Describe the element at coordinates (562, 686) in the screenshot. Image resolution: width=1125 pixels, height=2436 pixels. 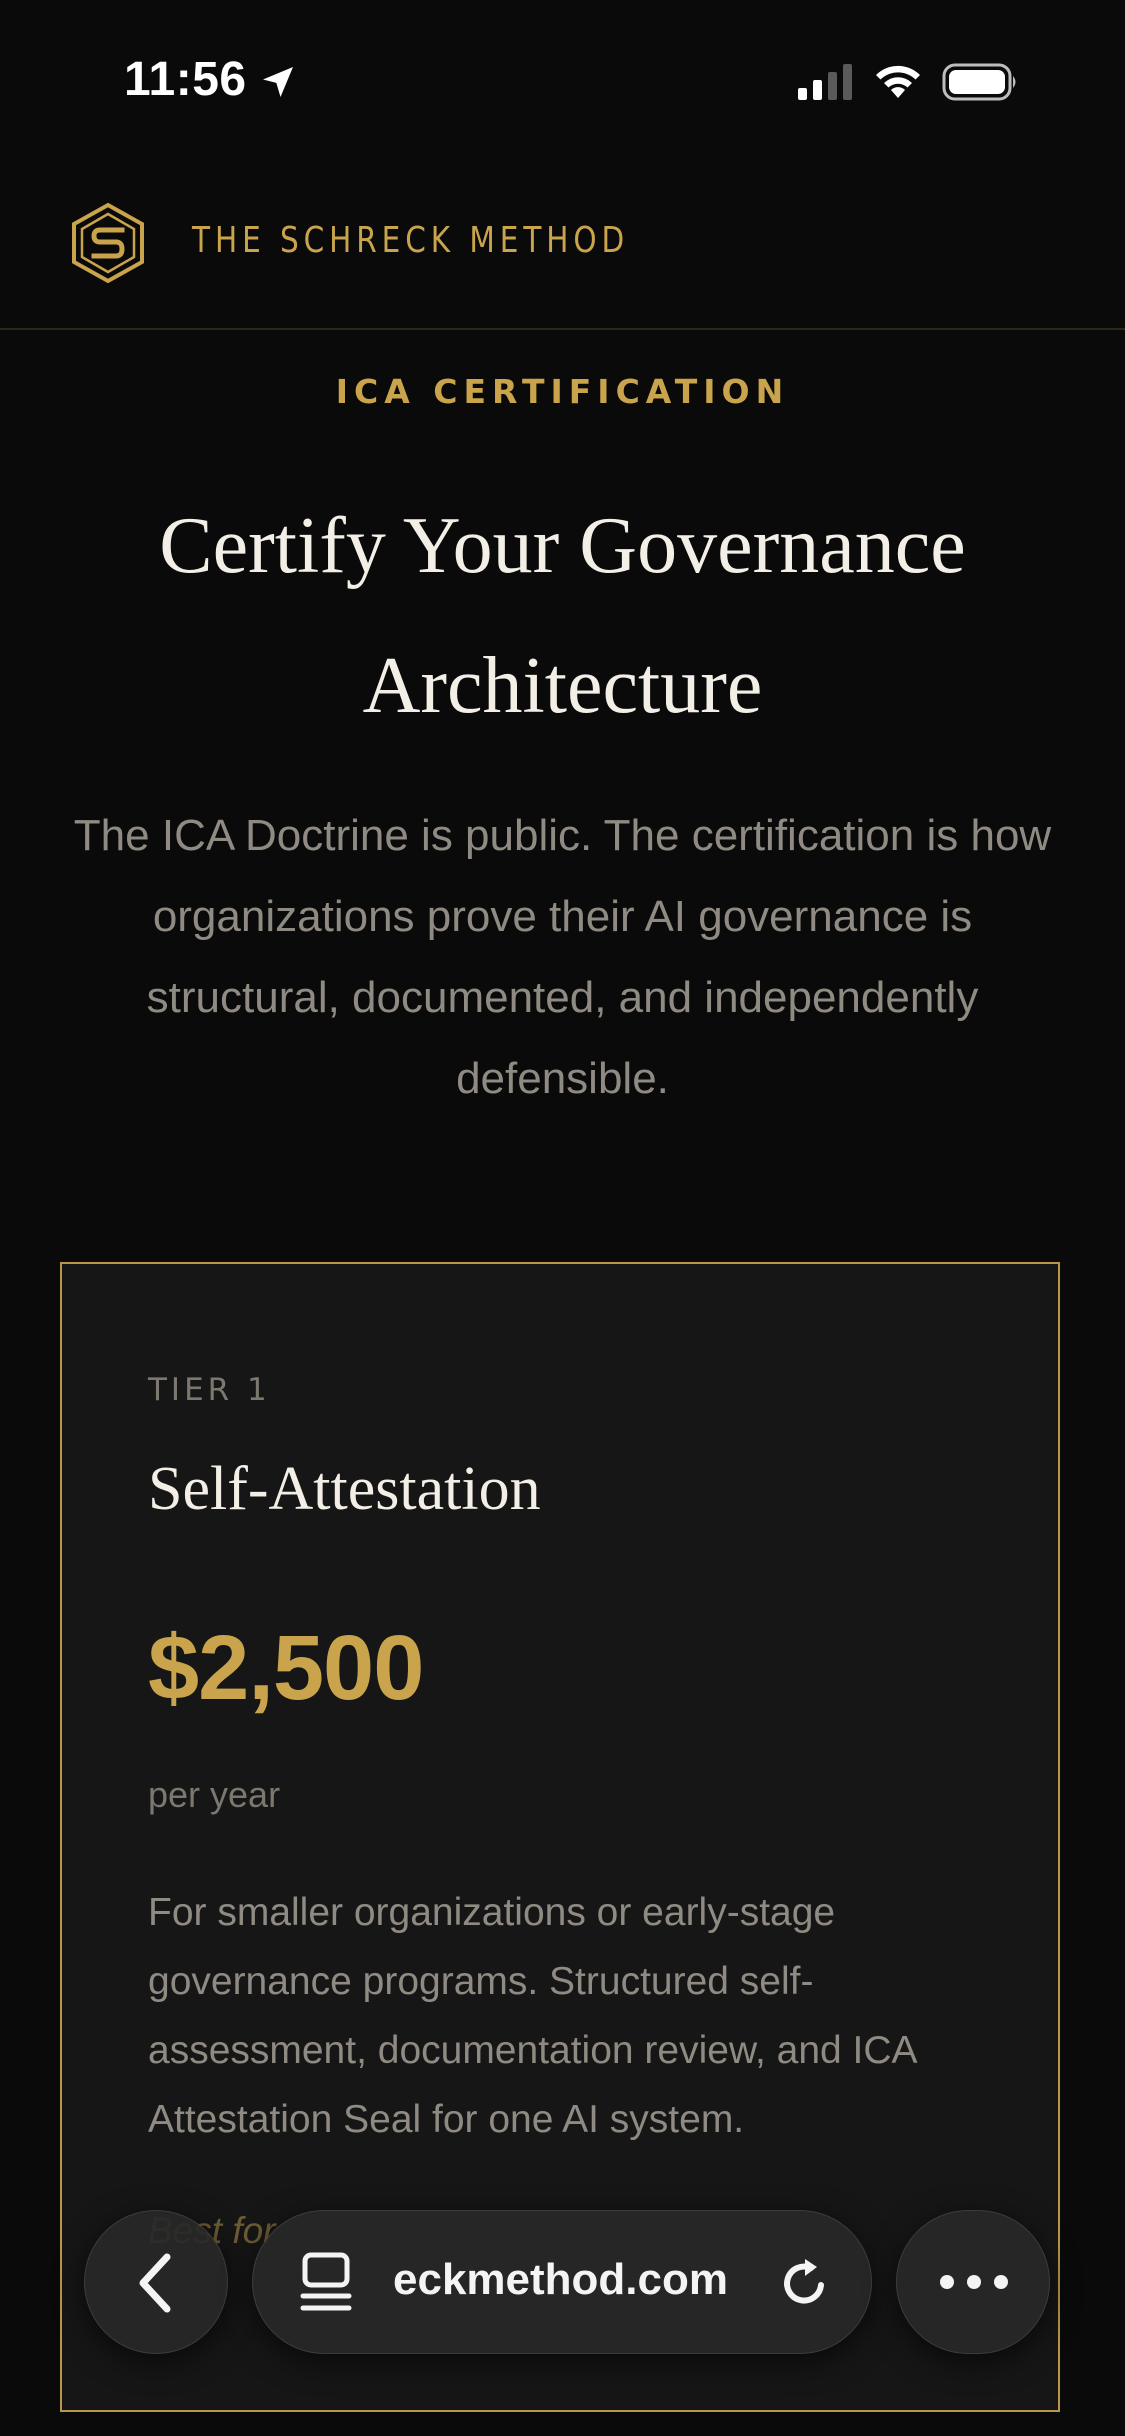
I see `page-title-line-2: Architecture` at that location.